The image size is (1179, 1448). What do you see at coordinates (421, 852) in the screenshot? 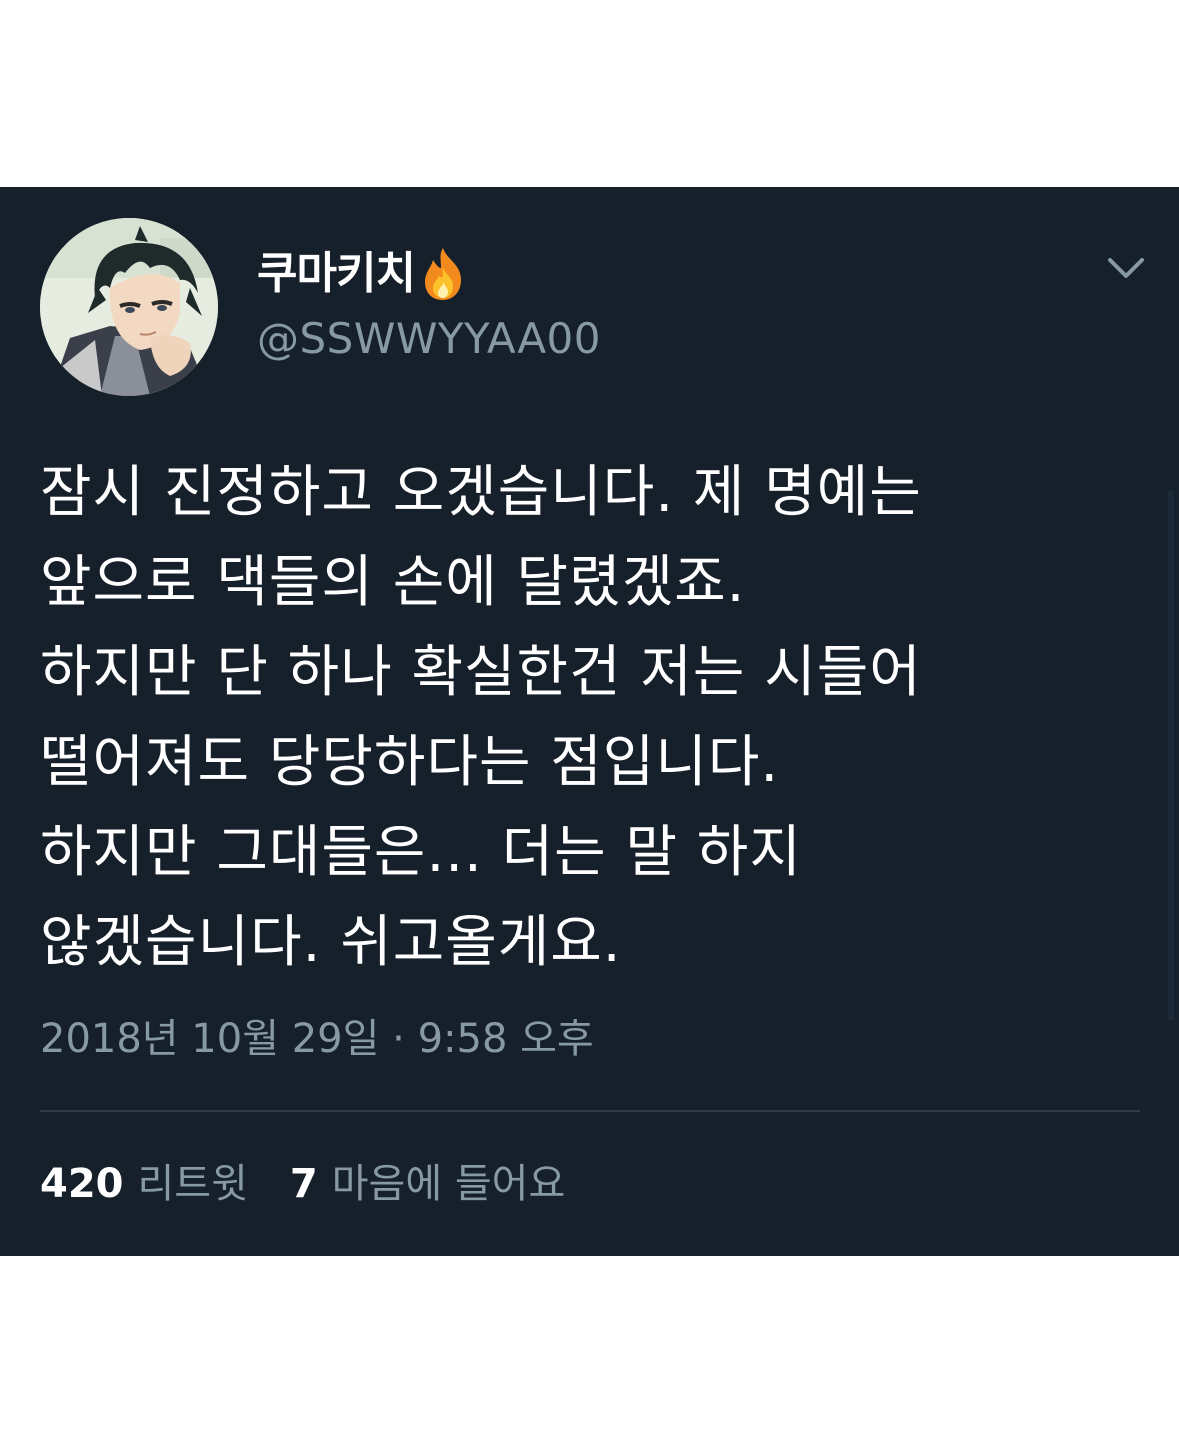
I see `tweet-text-line: 하지만 그대들은... 더는 말 하지` at bounding box center [421, 852].